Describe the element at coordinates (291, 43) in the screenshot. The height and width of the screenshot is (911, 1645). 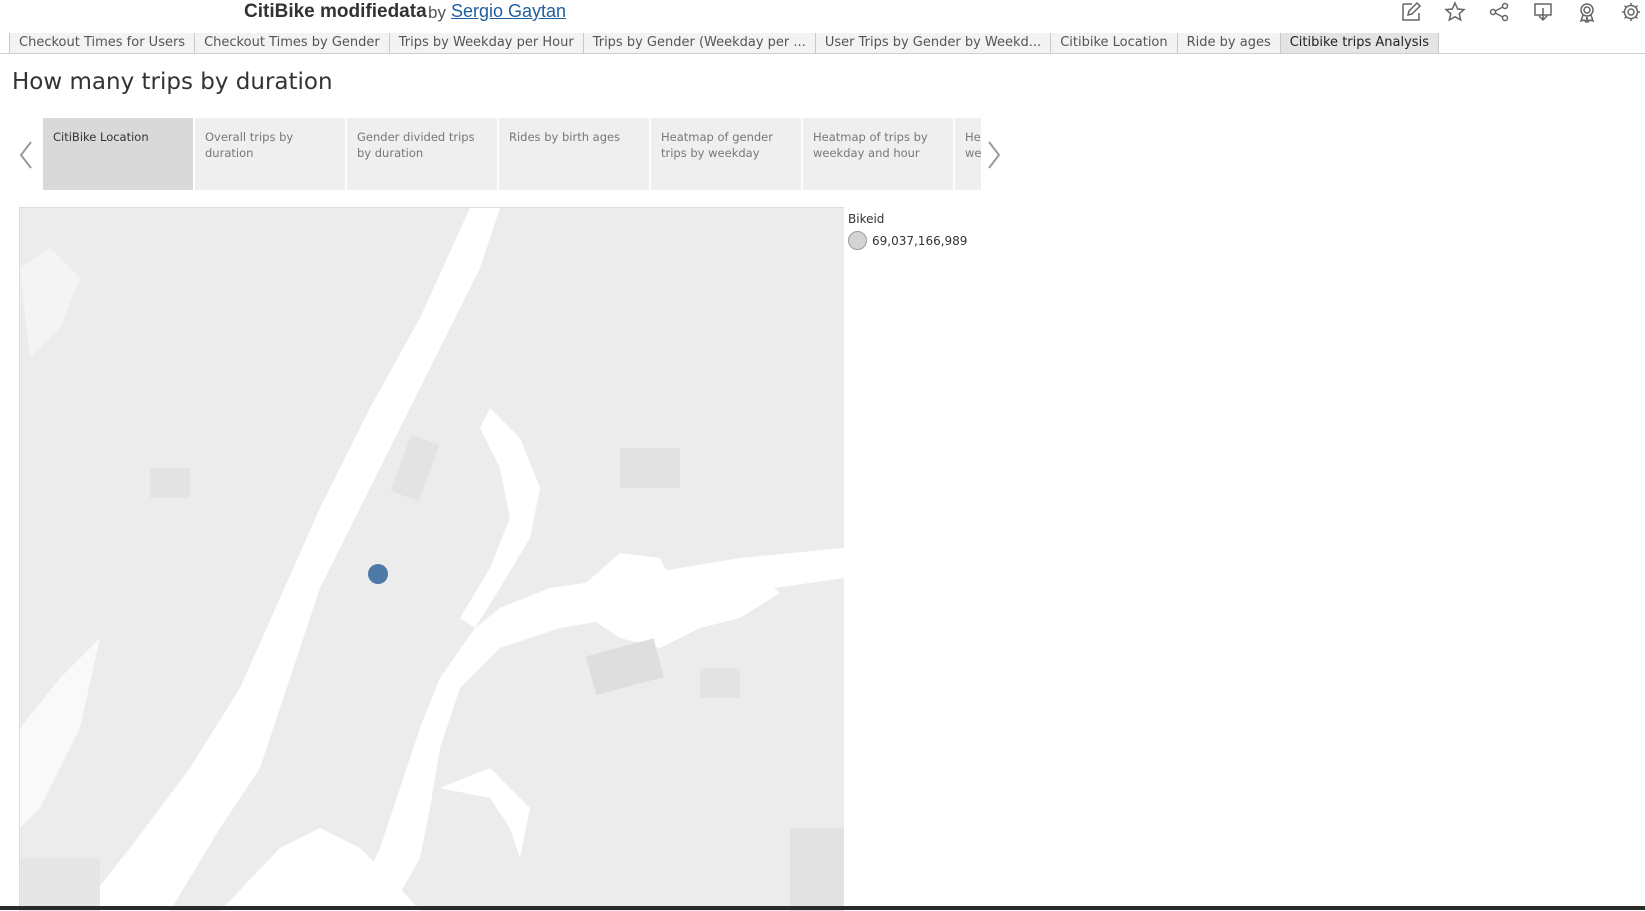
I see `tab-checkout-times-gender: Checkout Times by Gender` at that location.